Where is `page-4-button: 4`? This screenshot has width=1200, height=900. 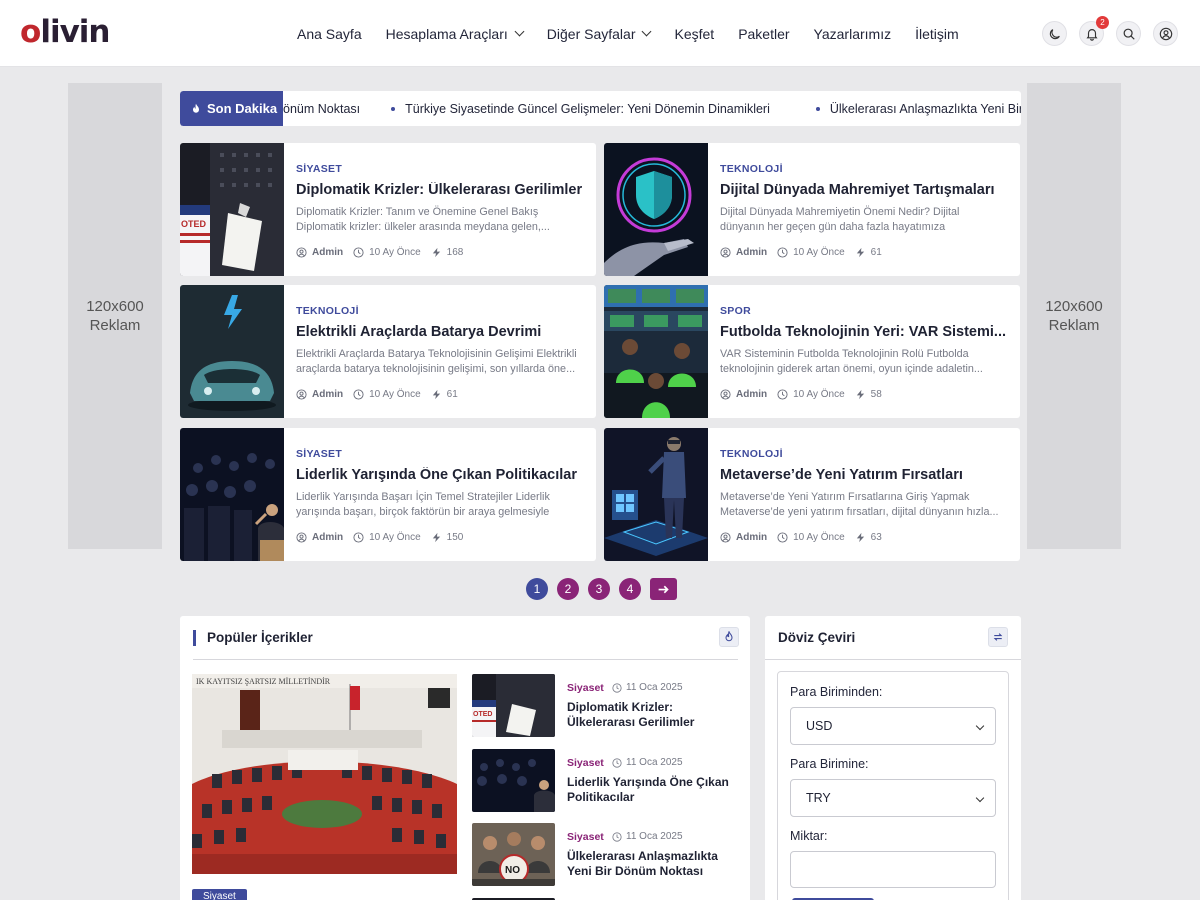 page-4-button: 4 is located at coordinates (630, 589).